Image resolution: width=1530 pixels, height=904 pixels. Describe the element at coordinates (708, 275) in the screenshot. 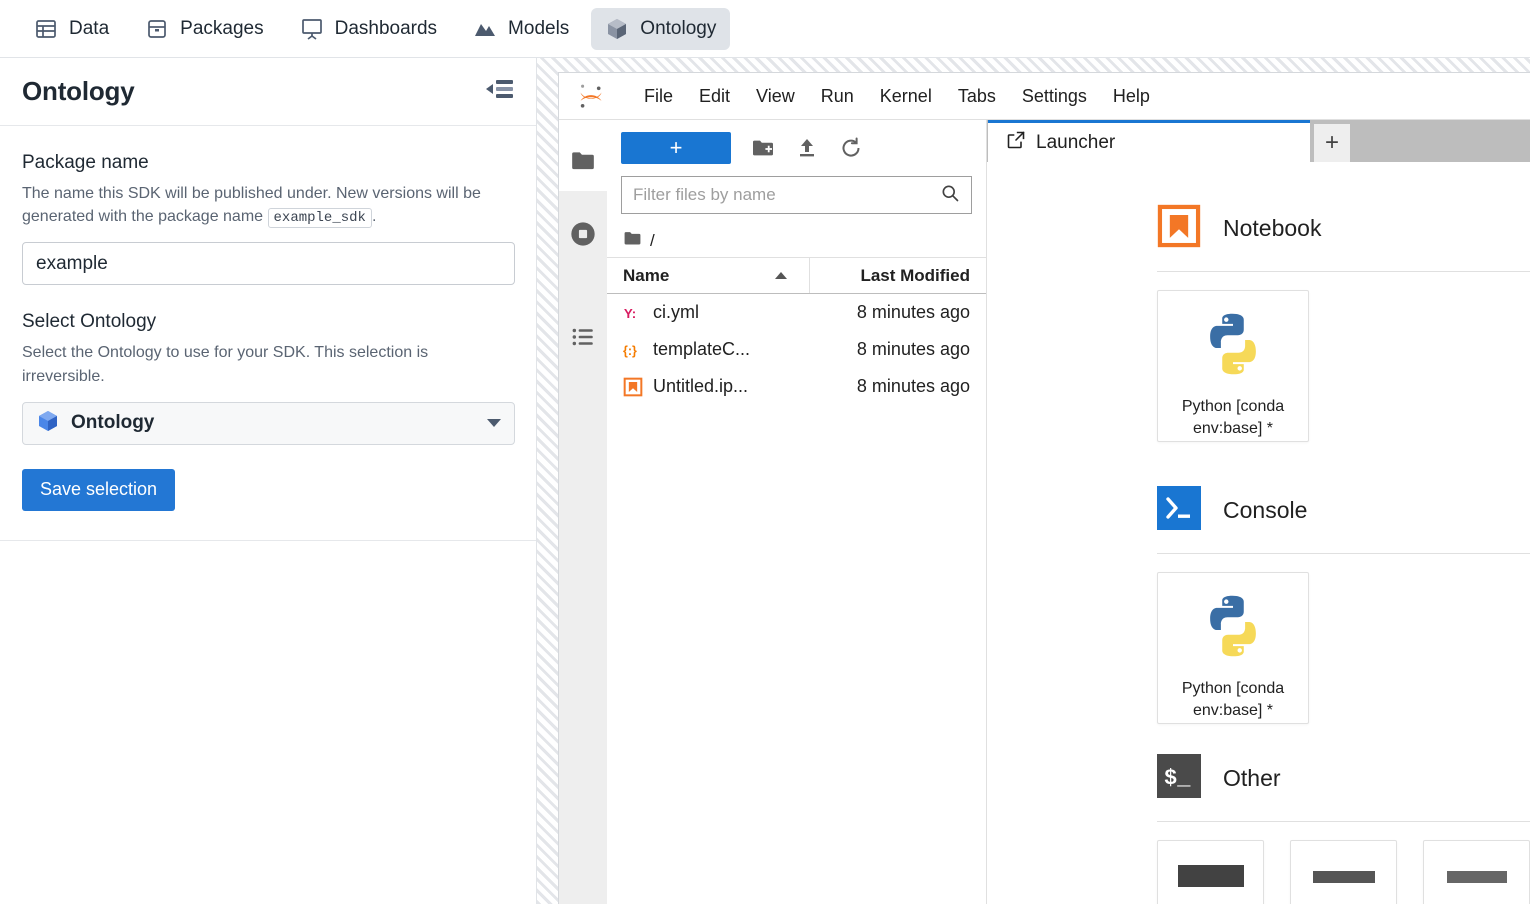

I see `column-header-name: Name` at that location.